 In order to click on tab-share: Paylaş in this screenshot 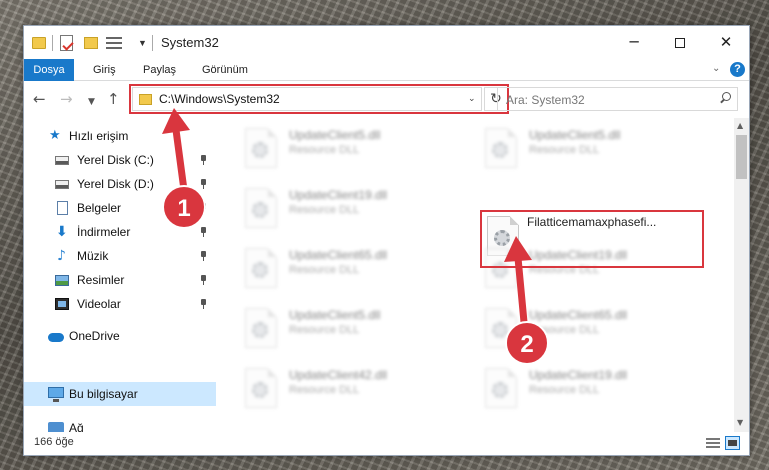, I will do `click(159, 70)`.